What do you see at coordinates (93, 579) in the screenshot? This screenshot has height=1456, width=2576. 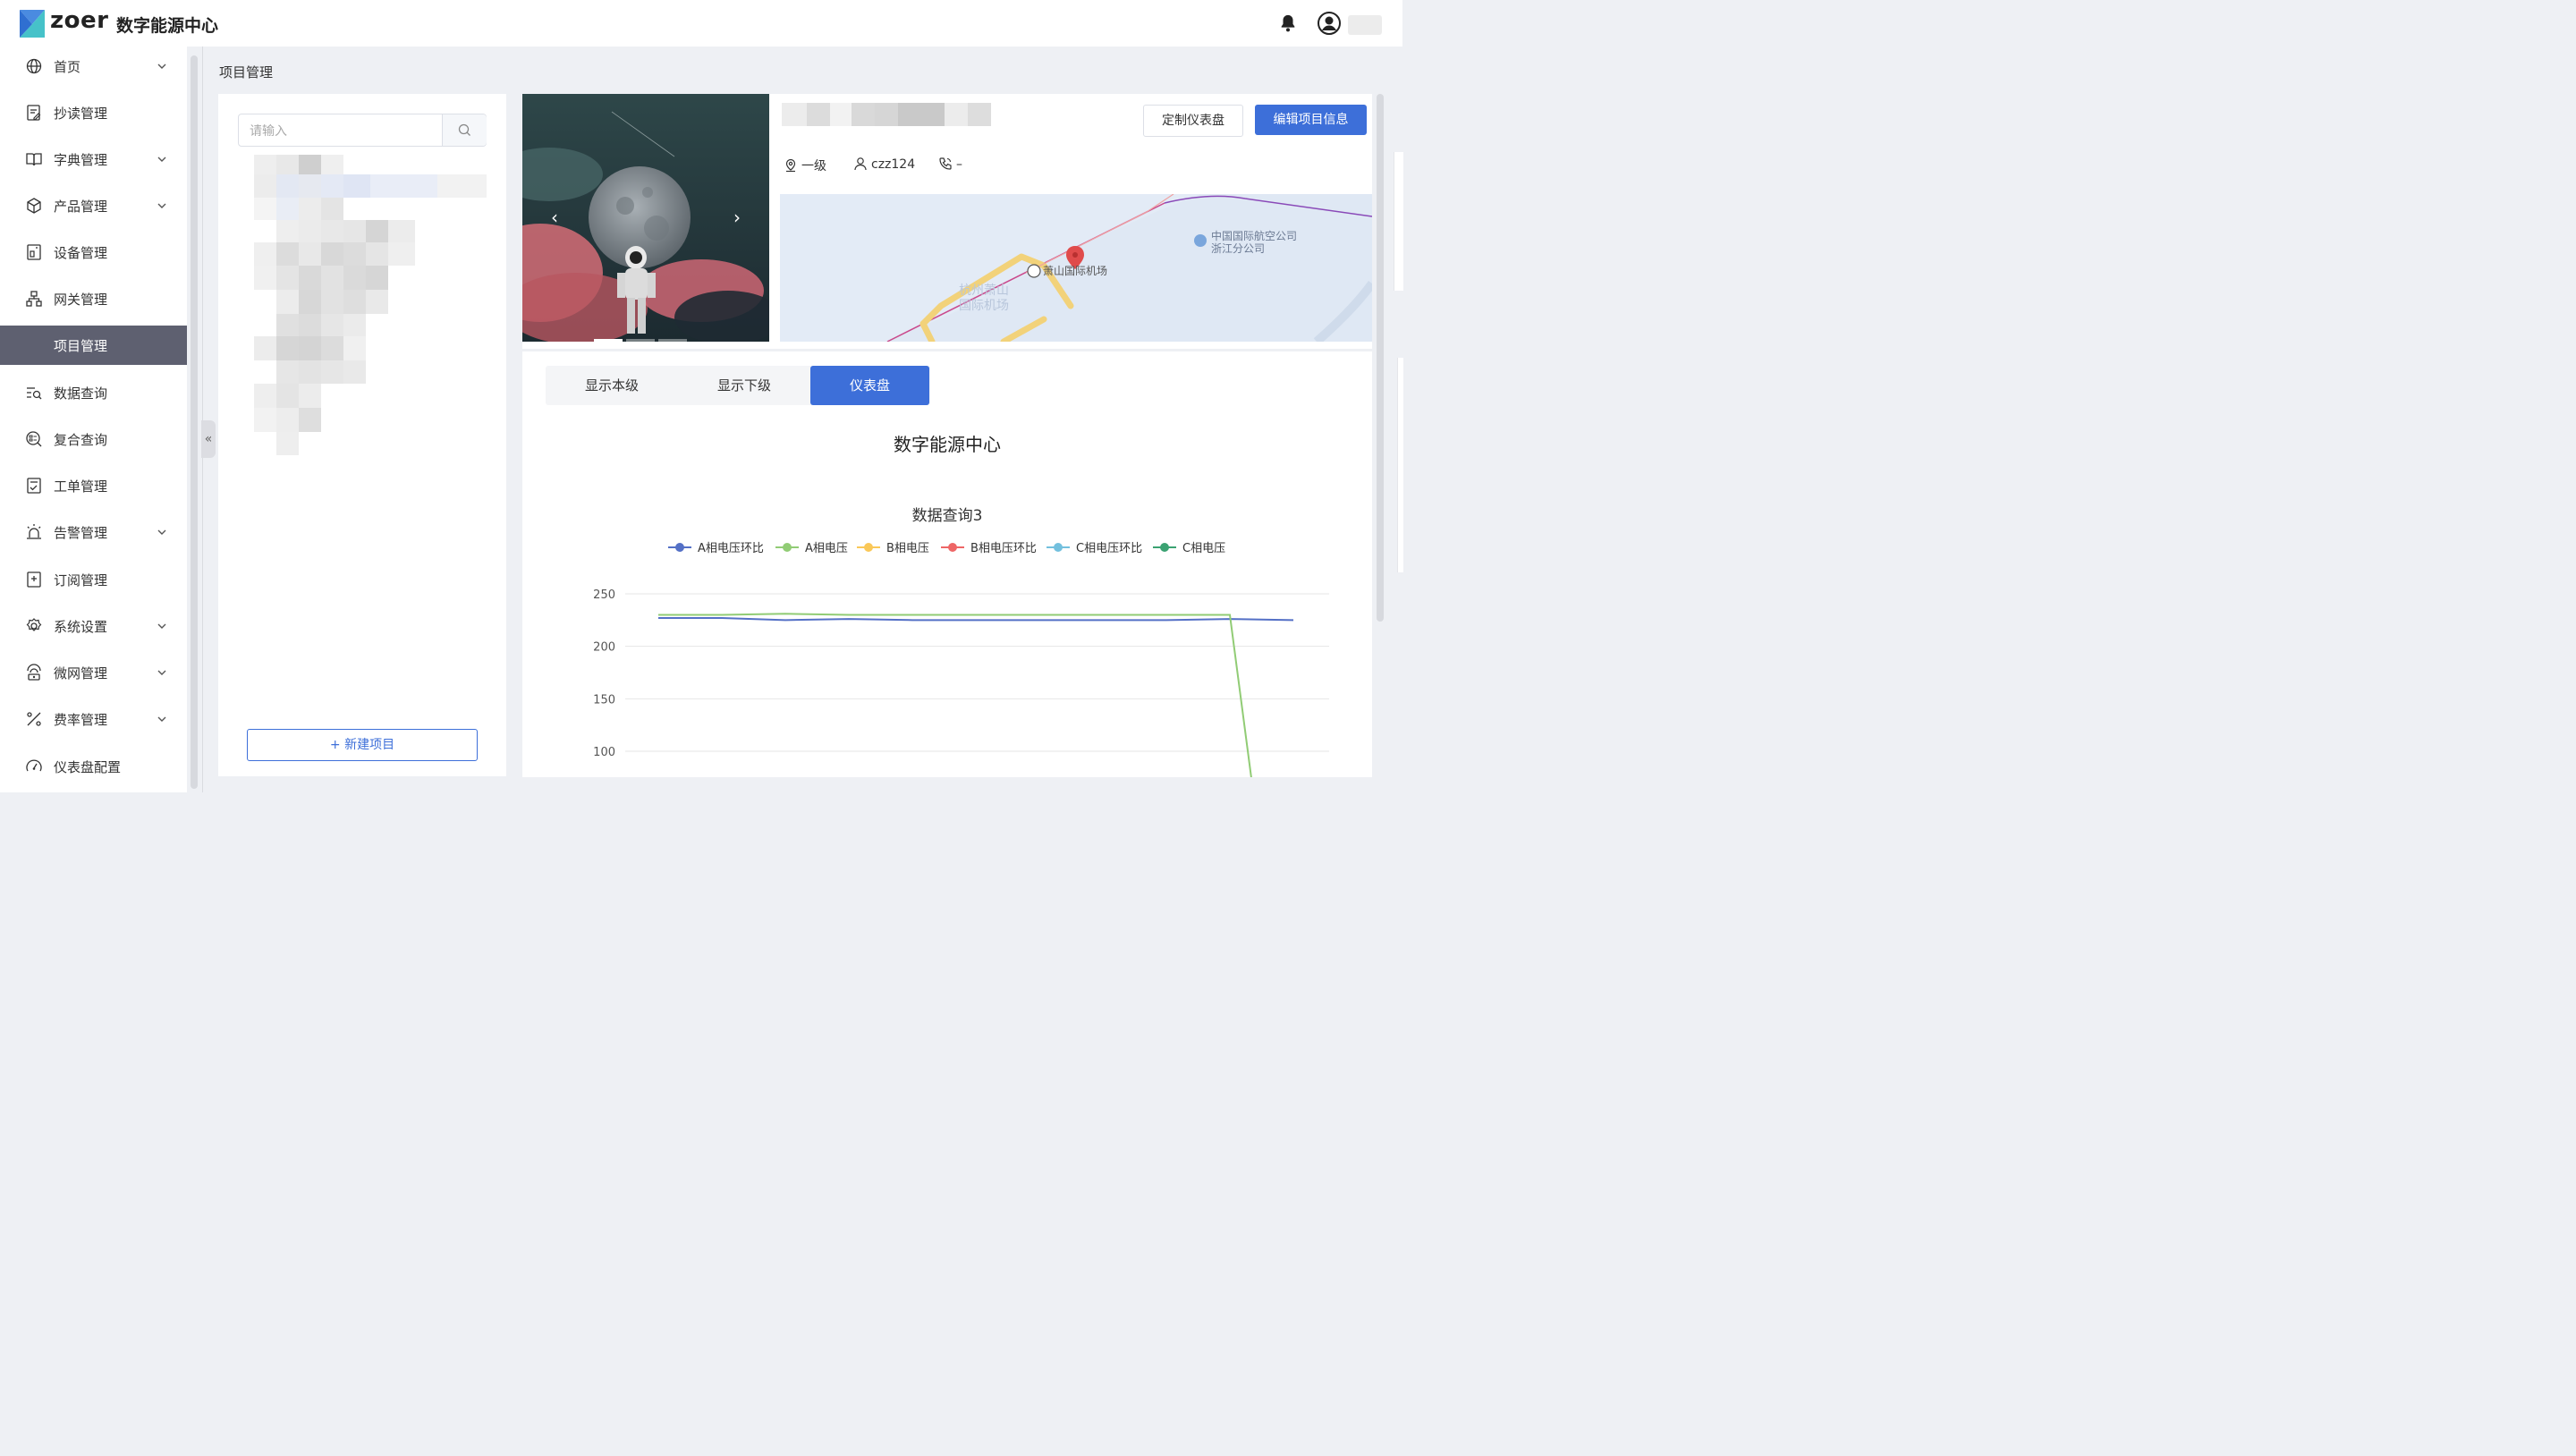 I see `sidebar-item-subscription: 订阅管理` at bounding box center [93, 579].